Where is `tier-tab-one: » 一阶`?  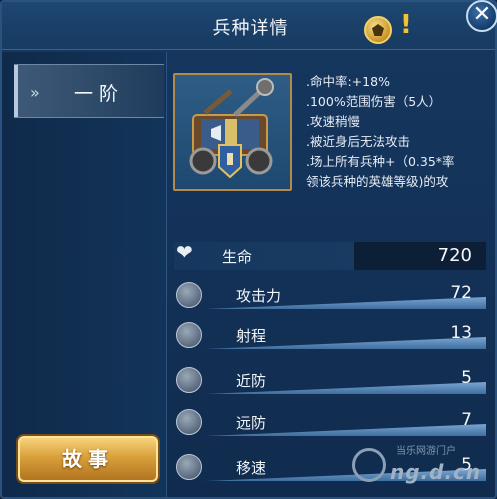
tier-tab-one: » 一阶 is located at coordinates (89, 91).